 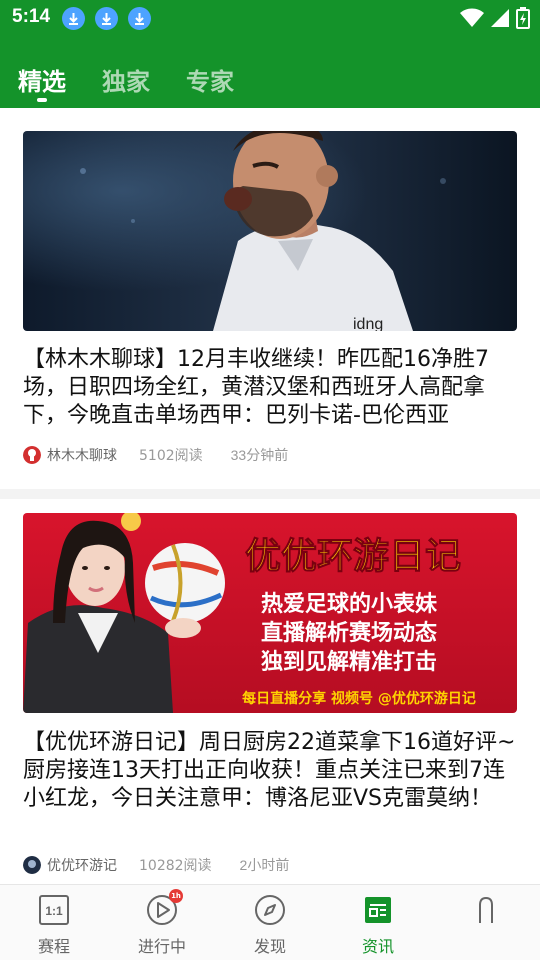 I want to click on banner-footer: 每日直播分享 视频号 @优优环游日记, so click(x=359, y=698).